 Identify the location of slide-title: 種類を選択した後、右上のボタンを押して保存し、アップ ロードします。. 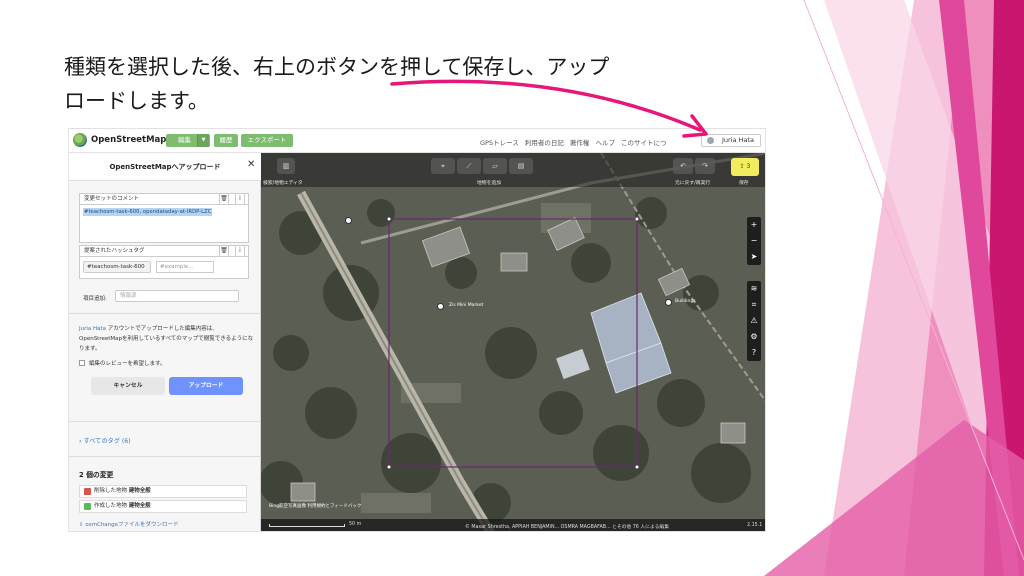
(409, 84).